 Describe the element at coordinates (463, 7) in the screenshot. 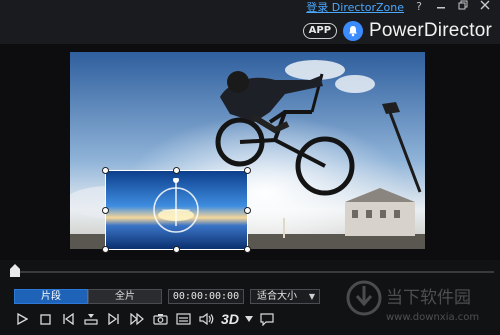

I see `restore-icon` at that location.